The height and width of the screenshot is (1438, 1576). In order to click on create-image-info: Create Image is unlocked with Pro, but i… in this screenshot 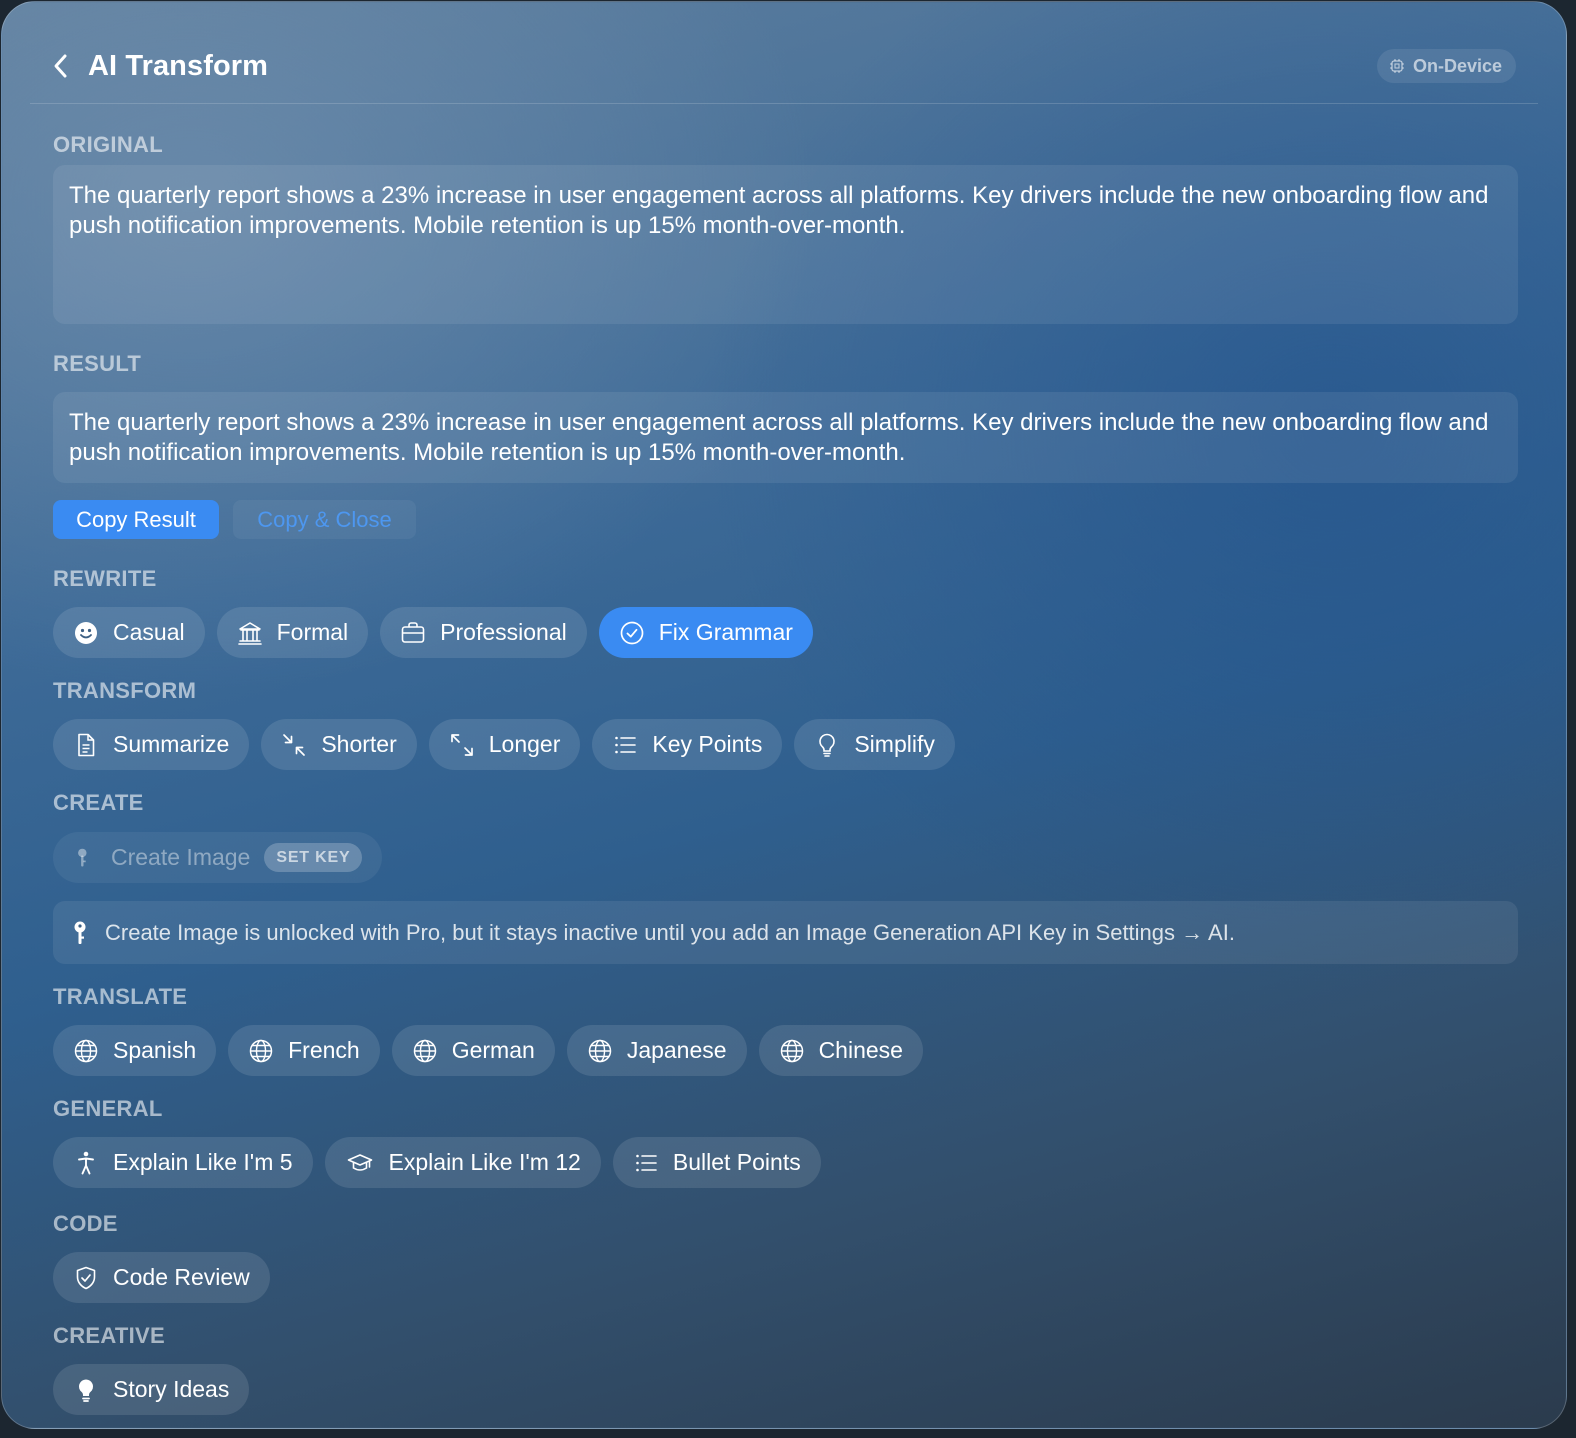, I will do `click(785, 932)`.